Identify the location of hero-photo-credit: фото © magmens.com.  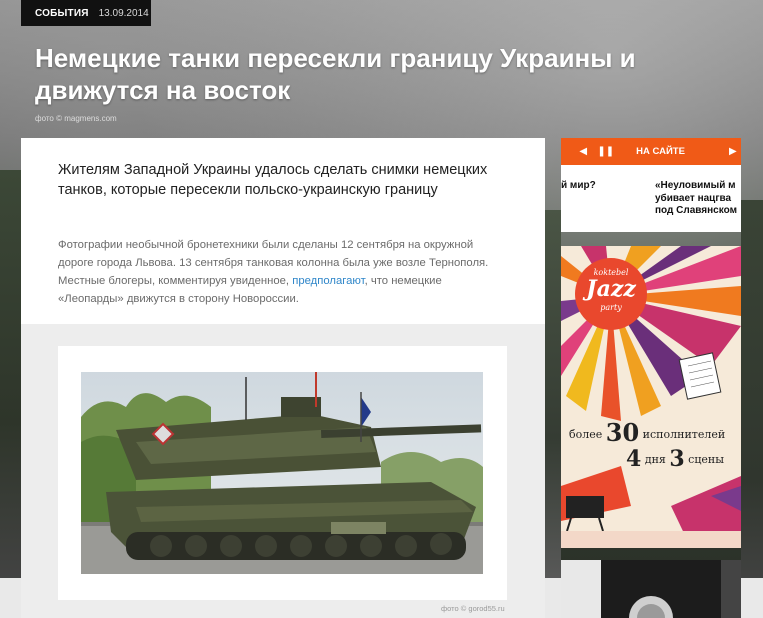
(76, 118).